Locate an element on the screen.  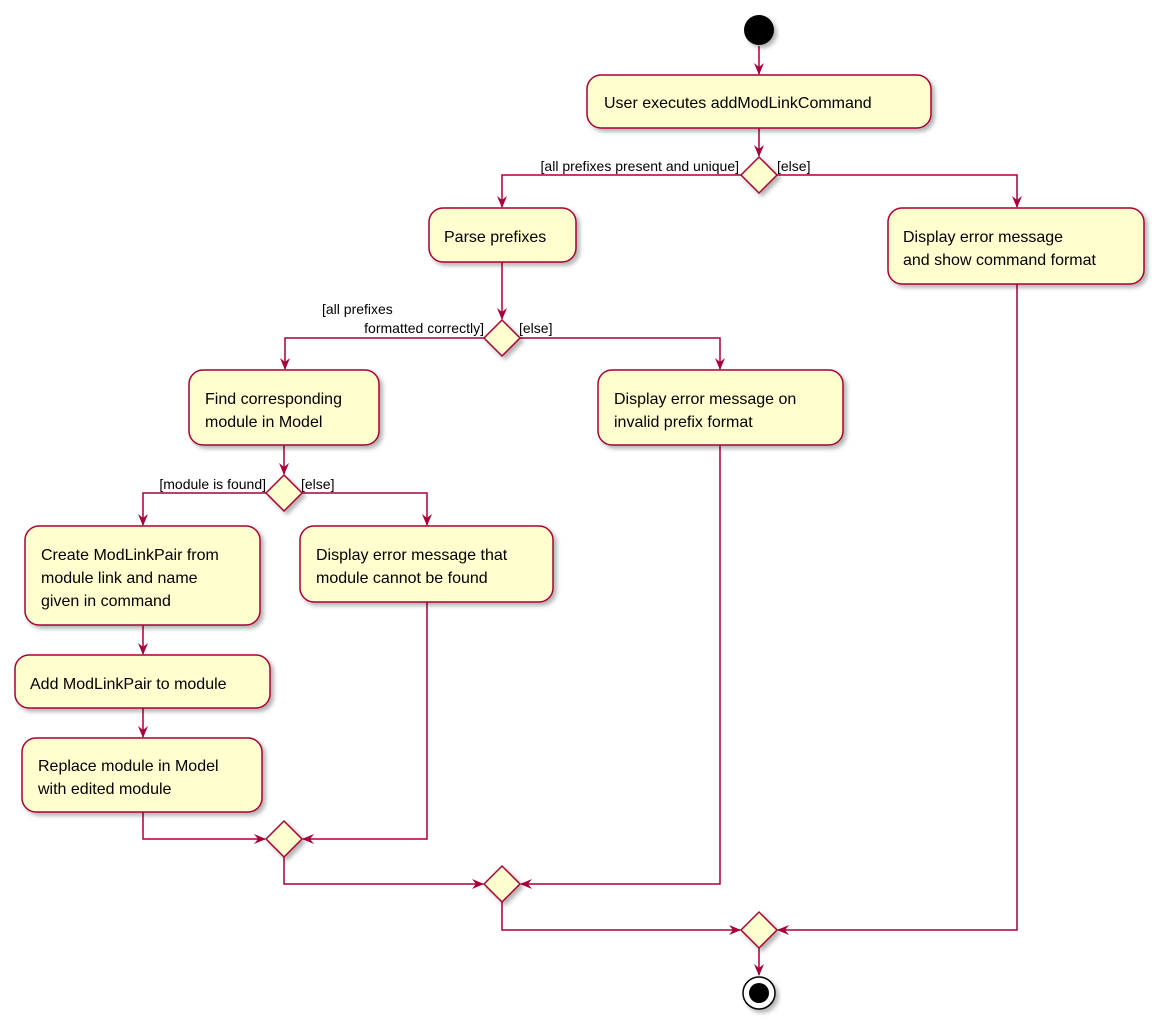
guard-label: [all prefixes present and unique] is located at coordinates (640, 166).